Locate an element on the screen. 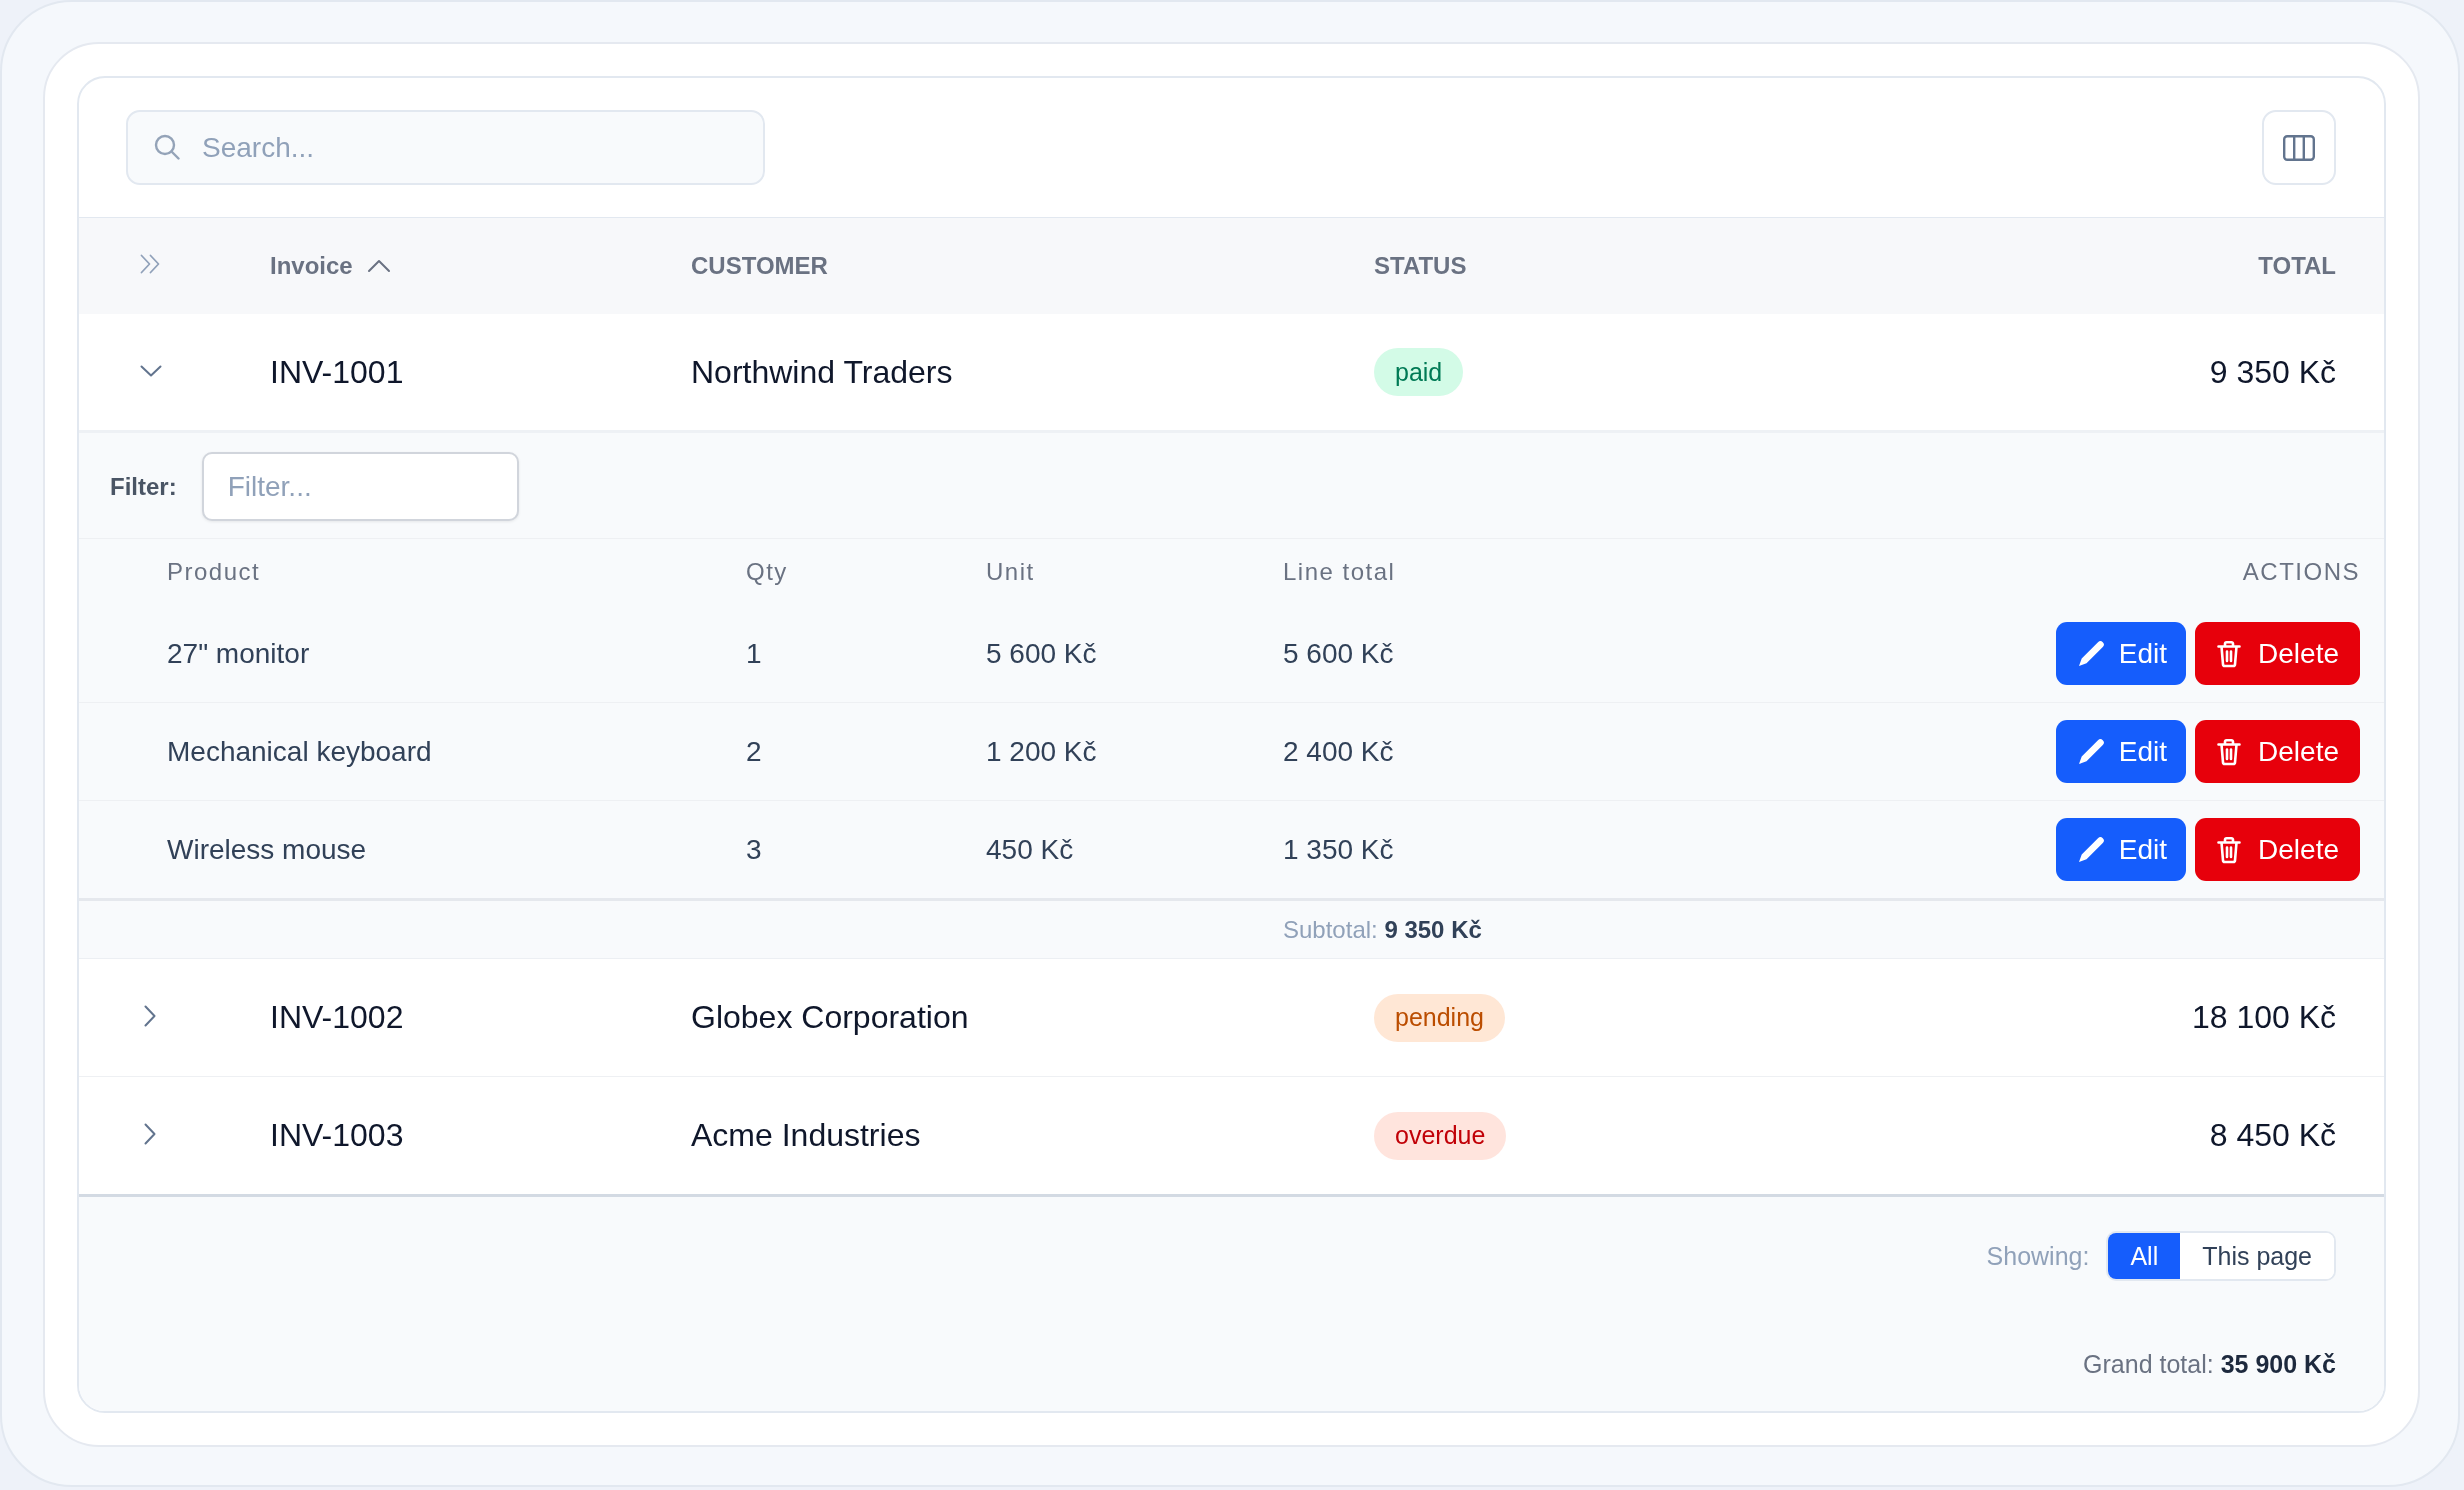  status-badge: pending is located at coordinates (1439, 1017).